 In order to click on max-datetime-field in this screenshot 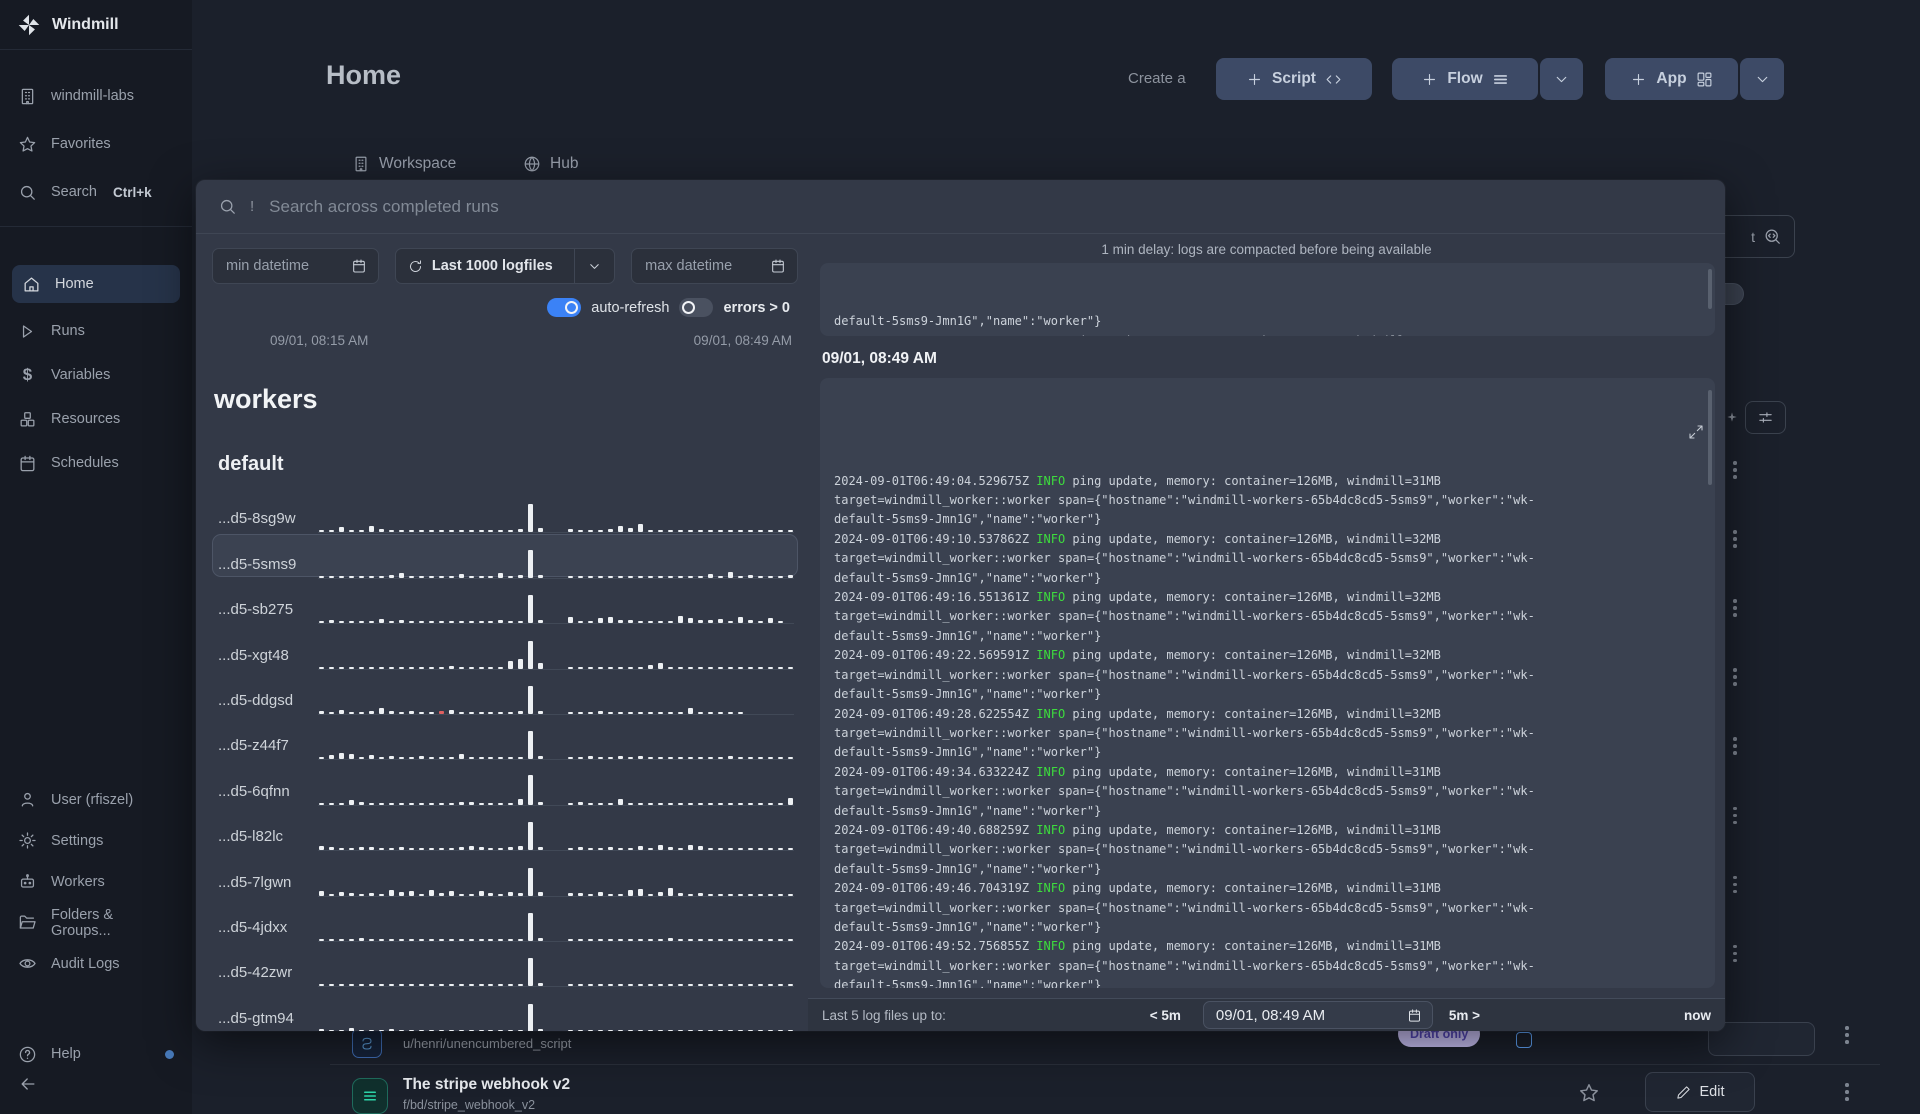, I will do `click(714, 266)`.